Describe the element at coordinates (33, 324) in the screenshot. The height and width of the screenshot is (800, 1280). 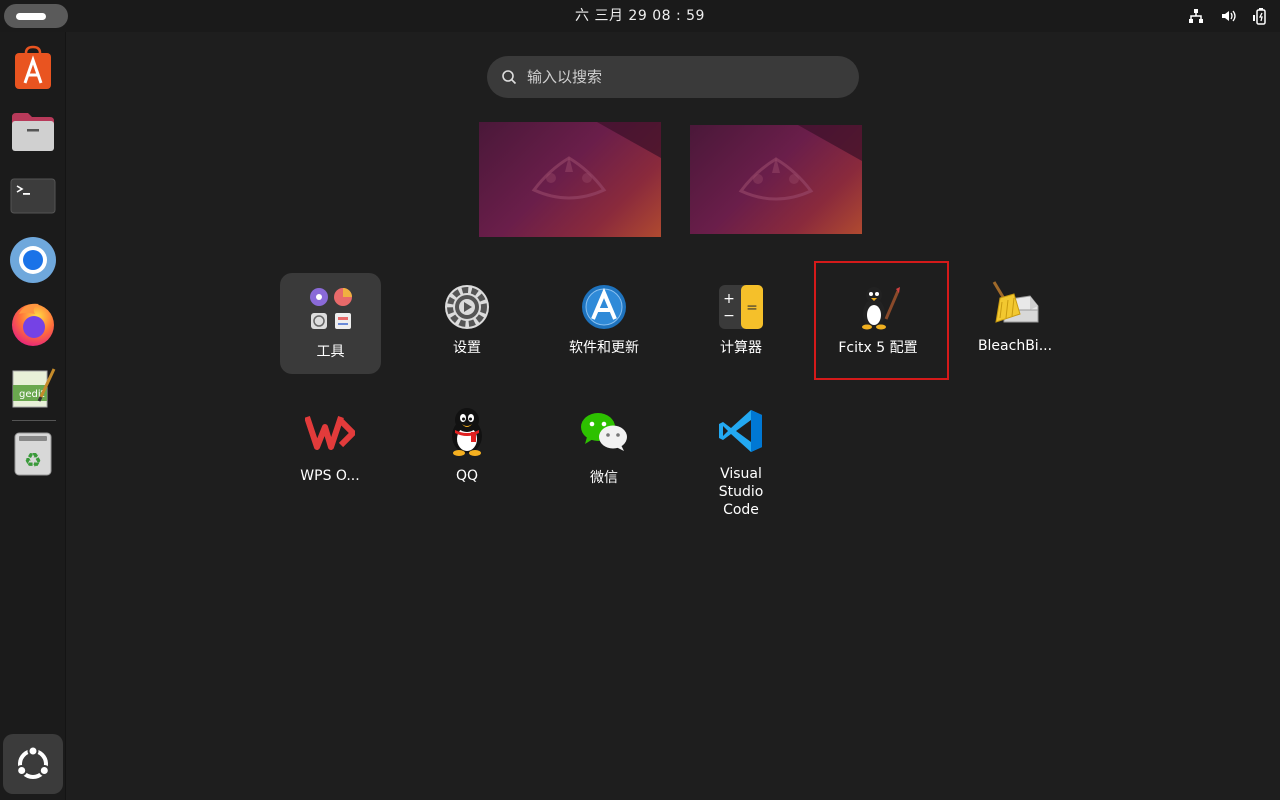
I see `firefox-icon` at that location.